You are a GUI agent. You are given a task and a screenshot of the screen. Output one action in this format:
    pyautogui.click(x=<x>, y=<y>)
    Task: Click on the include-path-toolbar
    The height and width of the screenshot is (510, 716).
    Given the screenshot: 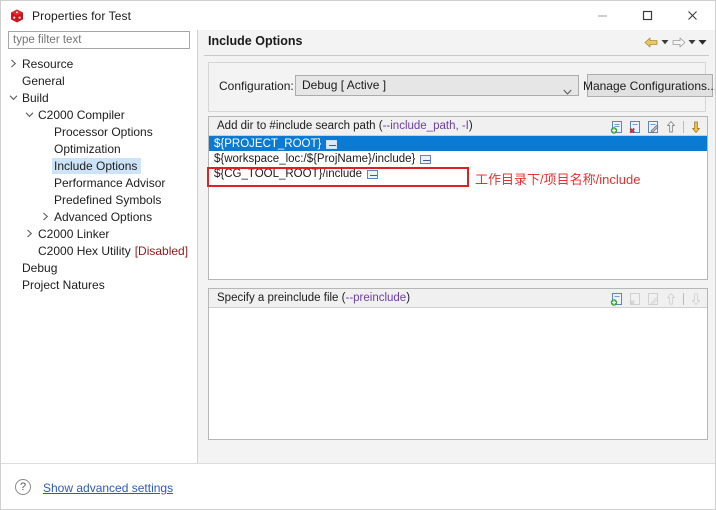 What is the action you would take?
    pyautogui.click(x=656, y=126)
    